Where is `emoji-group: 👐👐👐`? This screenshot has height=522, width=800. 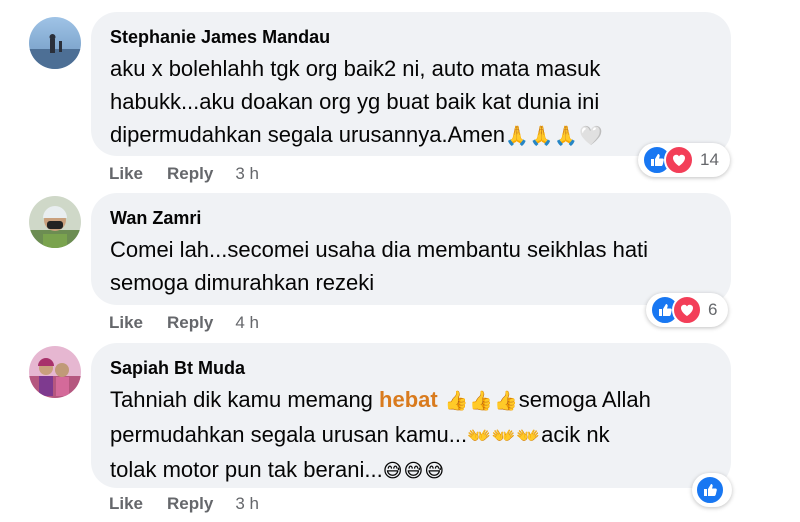 emoji-group: 👐👐👐 is located at coordinates (504, 436).